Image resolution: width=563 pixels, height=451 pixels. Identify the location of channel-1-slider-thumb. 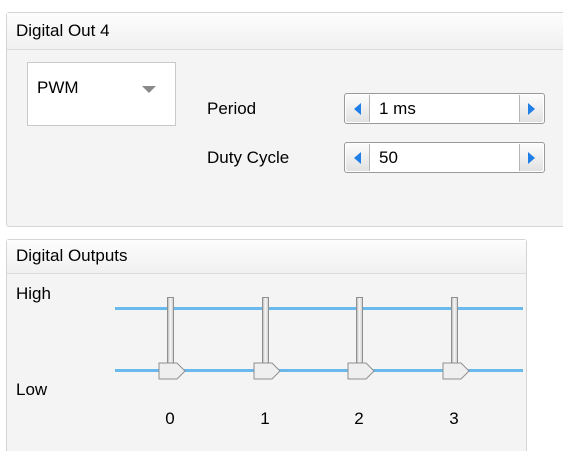
(267, 371).